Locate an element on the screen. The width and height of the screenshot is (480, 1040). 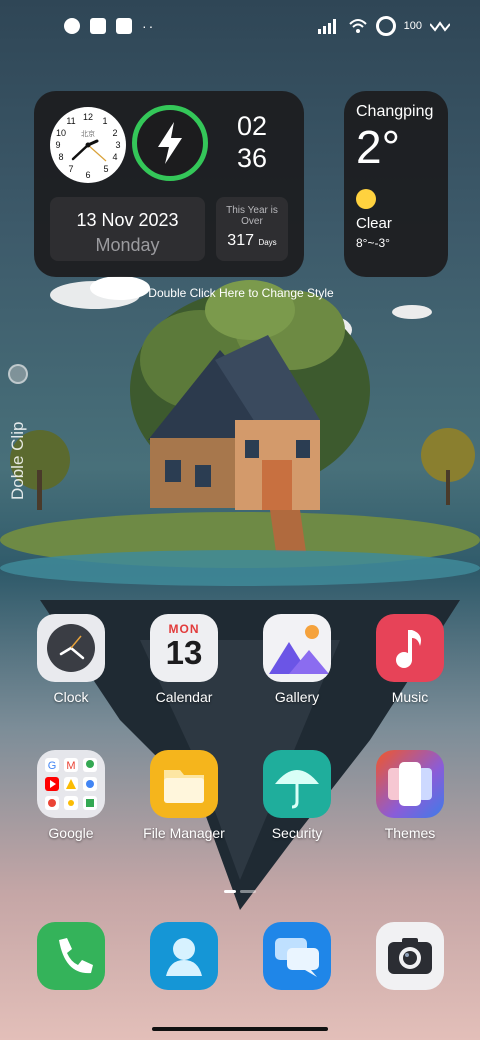
calendar-day: 13 is located at coordinates (184, 652).